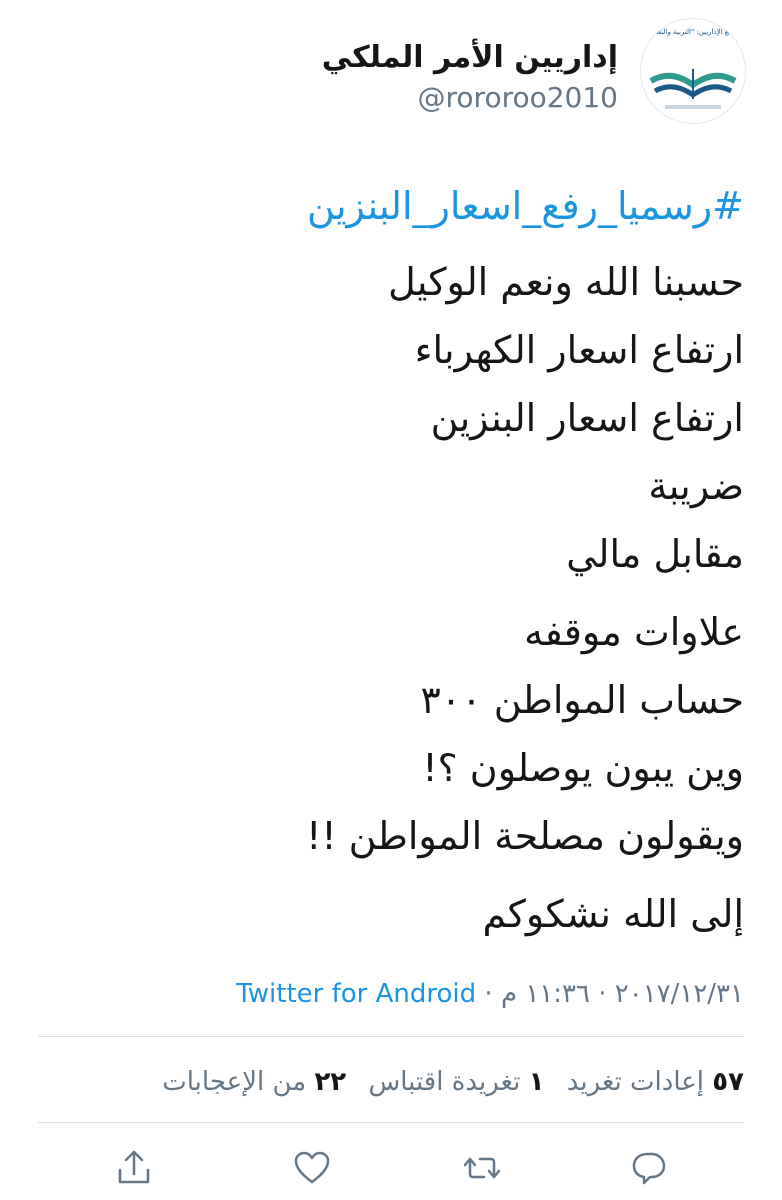 This screenshot has width=782, height=1200. I want to click on tweet-line: وين يبون يوصلون ؟!, so click(583, 768).